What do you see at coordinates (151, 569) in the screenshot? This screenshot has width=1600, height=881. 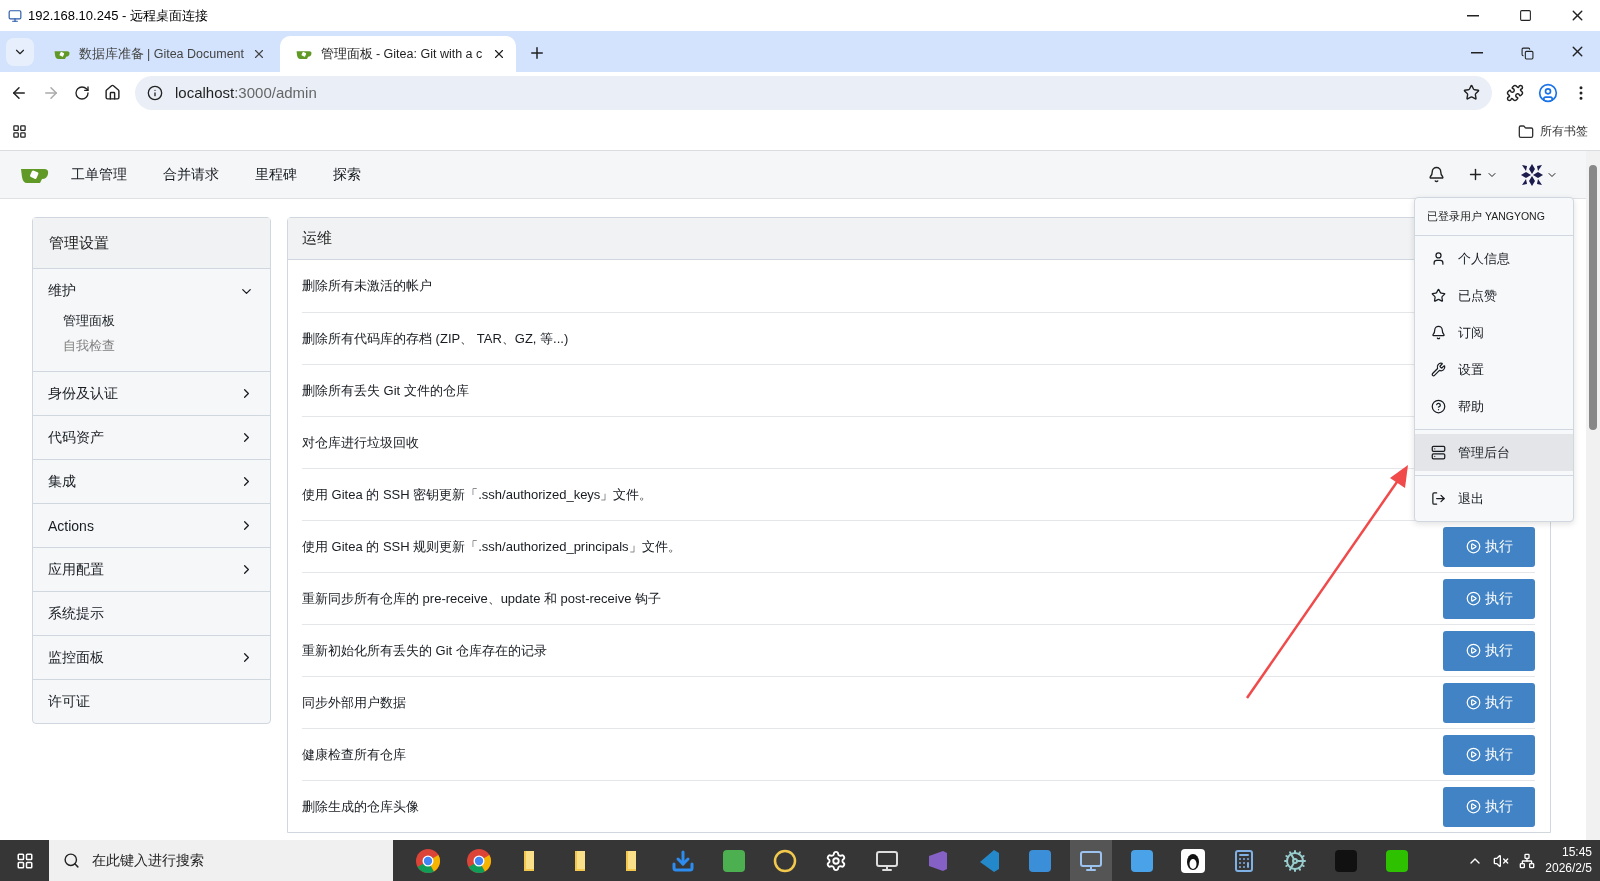 I see `sidebar-item: 应用配置` at bounding box center [151, 569].